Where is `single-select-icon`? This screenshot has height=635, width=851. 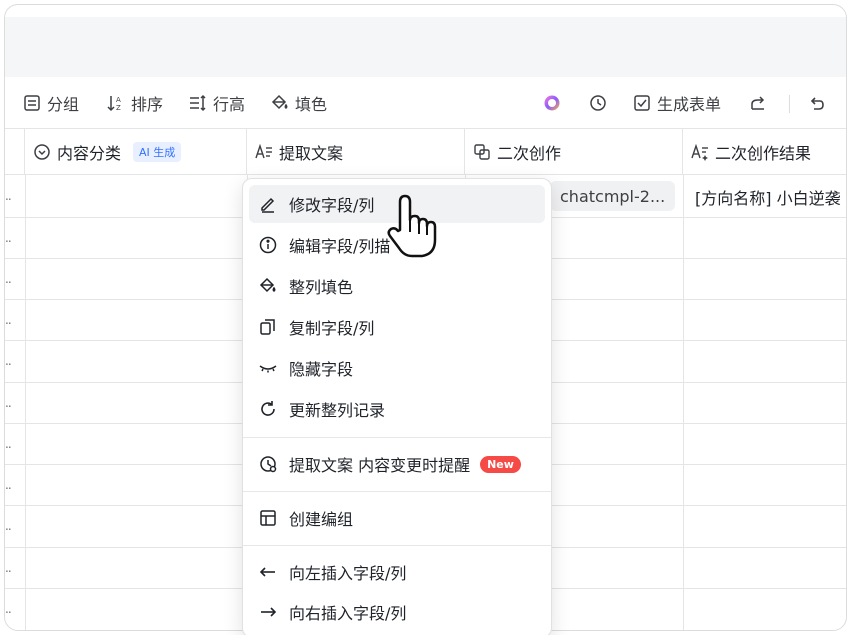 single-select-icon is located at coordinates (42, 151).